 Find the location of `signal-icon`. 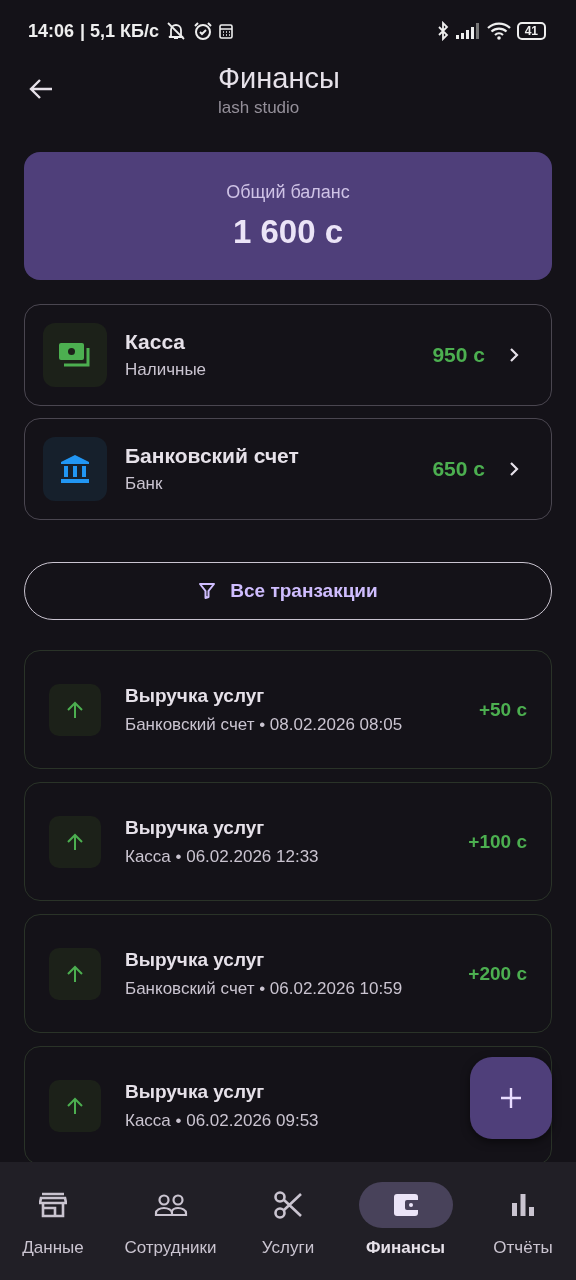

signal-icon is located at coordinates (467, 31).